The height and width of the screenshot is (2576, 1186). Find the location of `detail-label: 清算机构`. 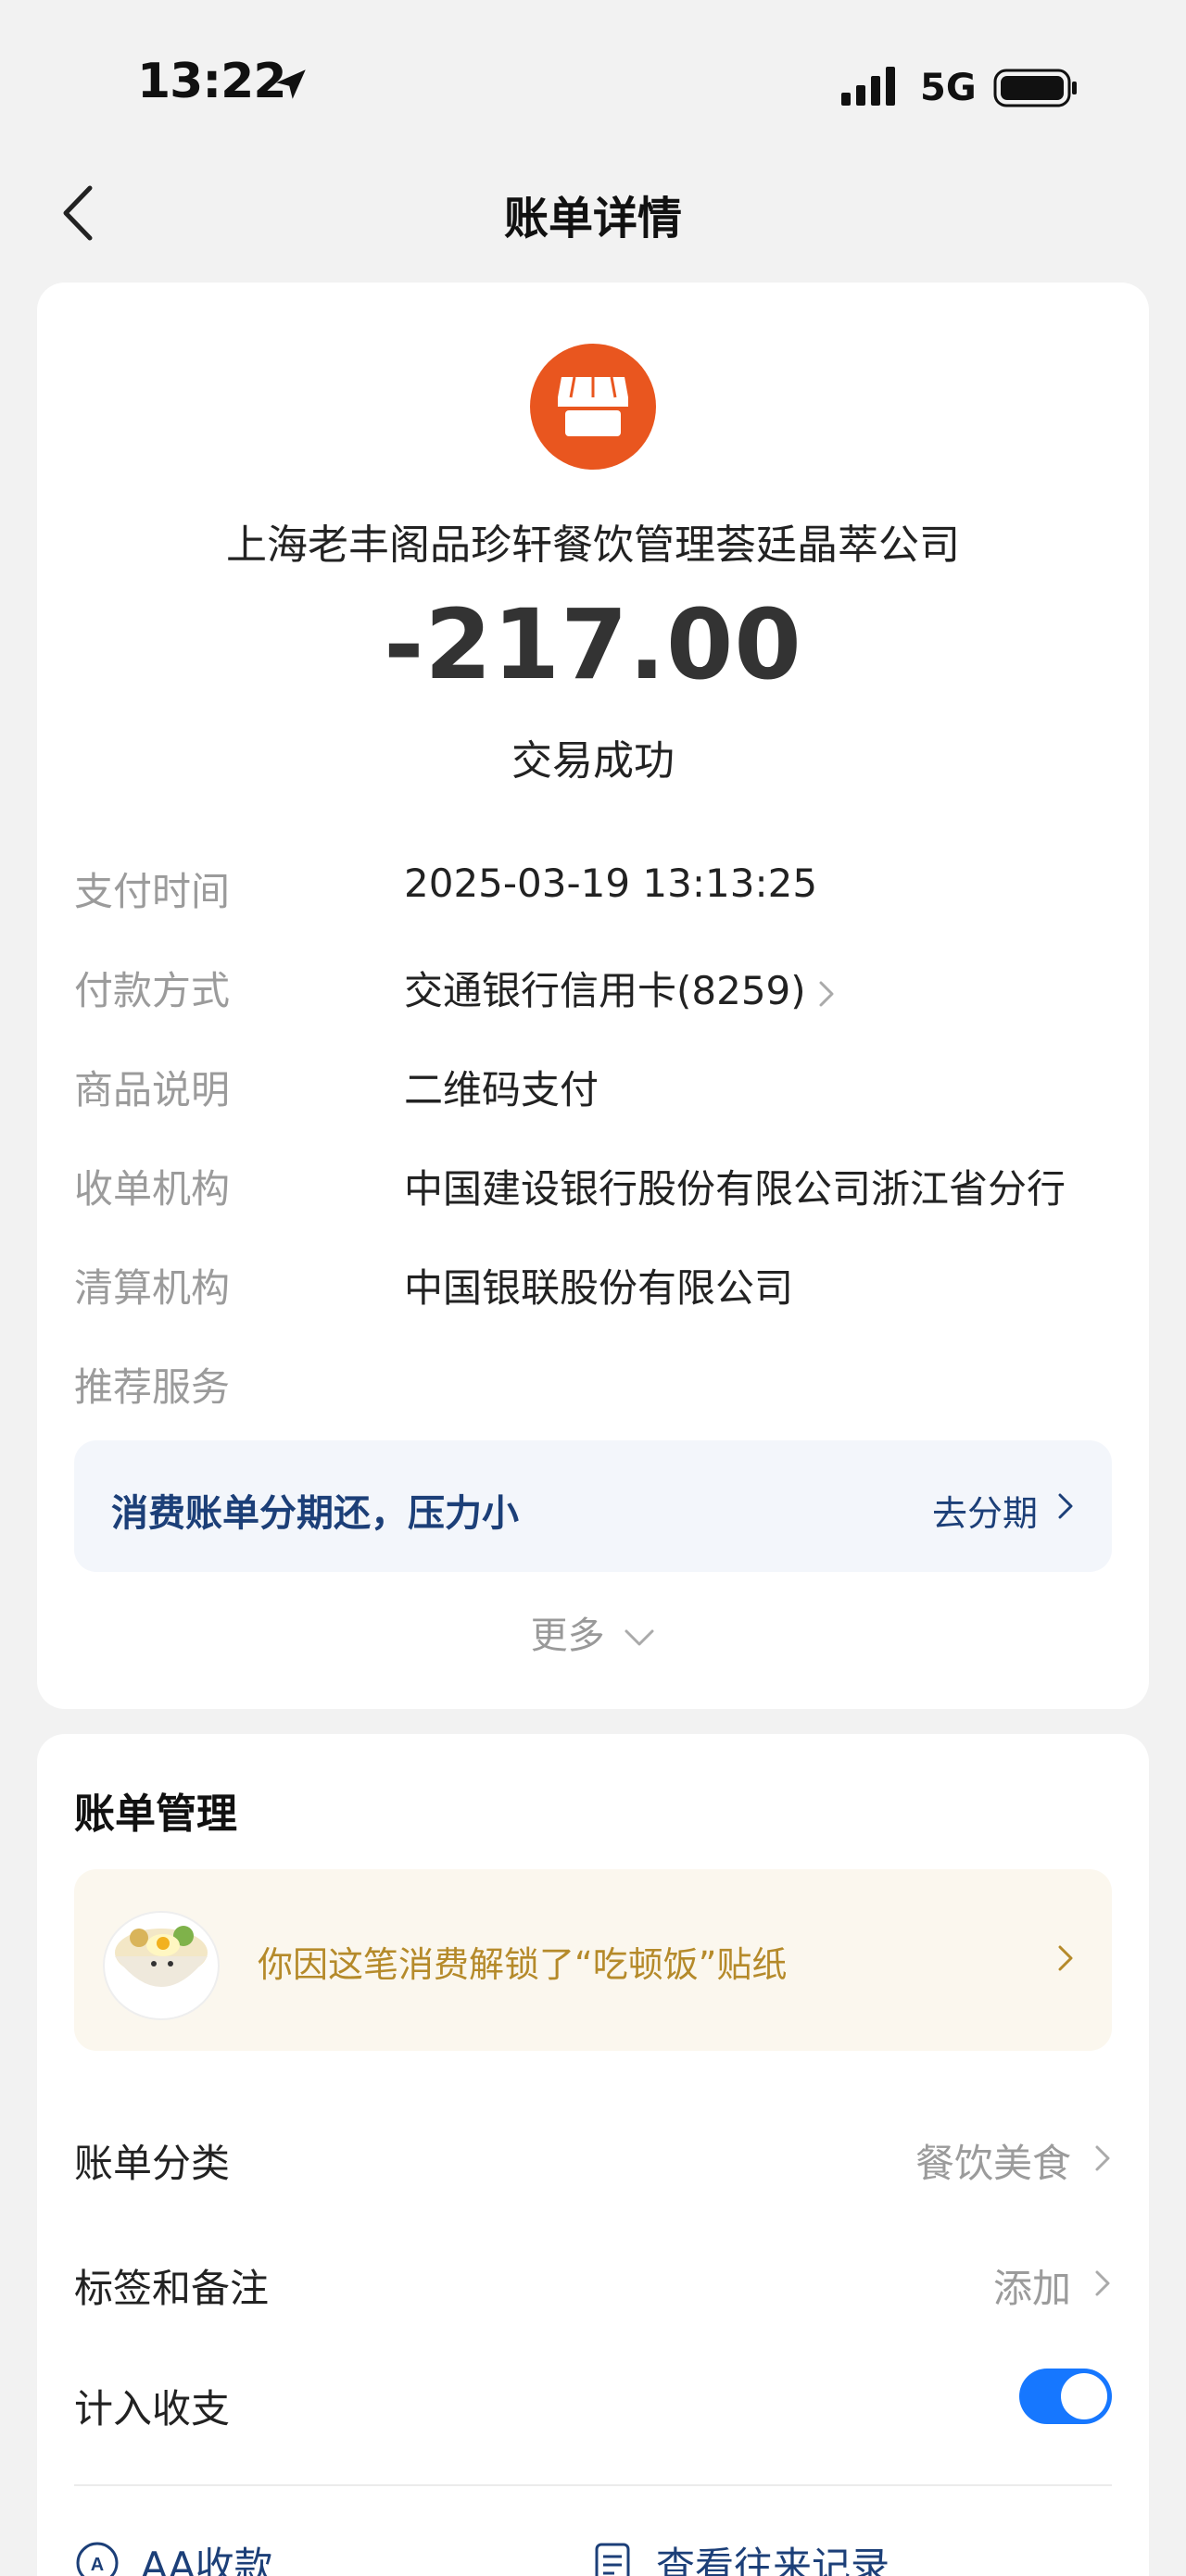

detail-label: 清算机构 is located at coordinates (152, 1288).